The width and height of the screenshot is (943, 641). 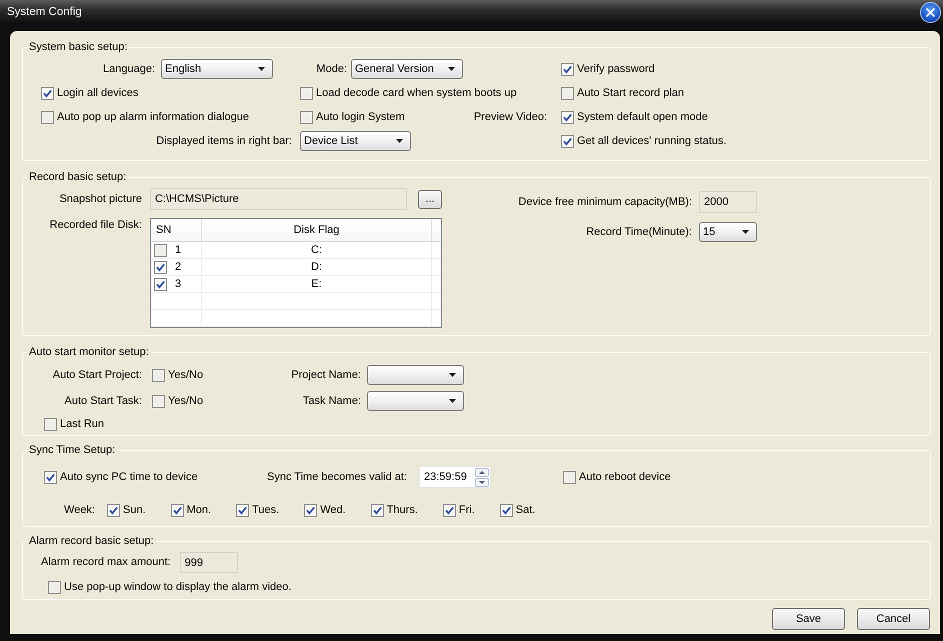 What do you see at coordinates (224, 141) in the screenshot?
I see `field-label: Displayed items in right bar:` at bounding box center [224, 141].